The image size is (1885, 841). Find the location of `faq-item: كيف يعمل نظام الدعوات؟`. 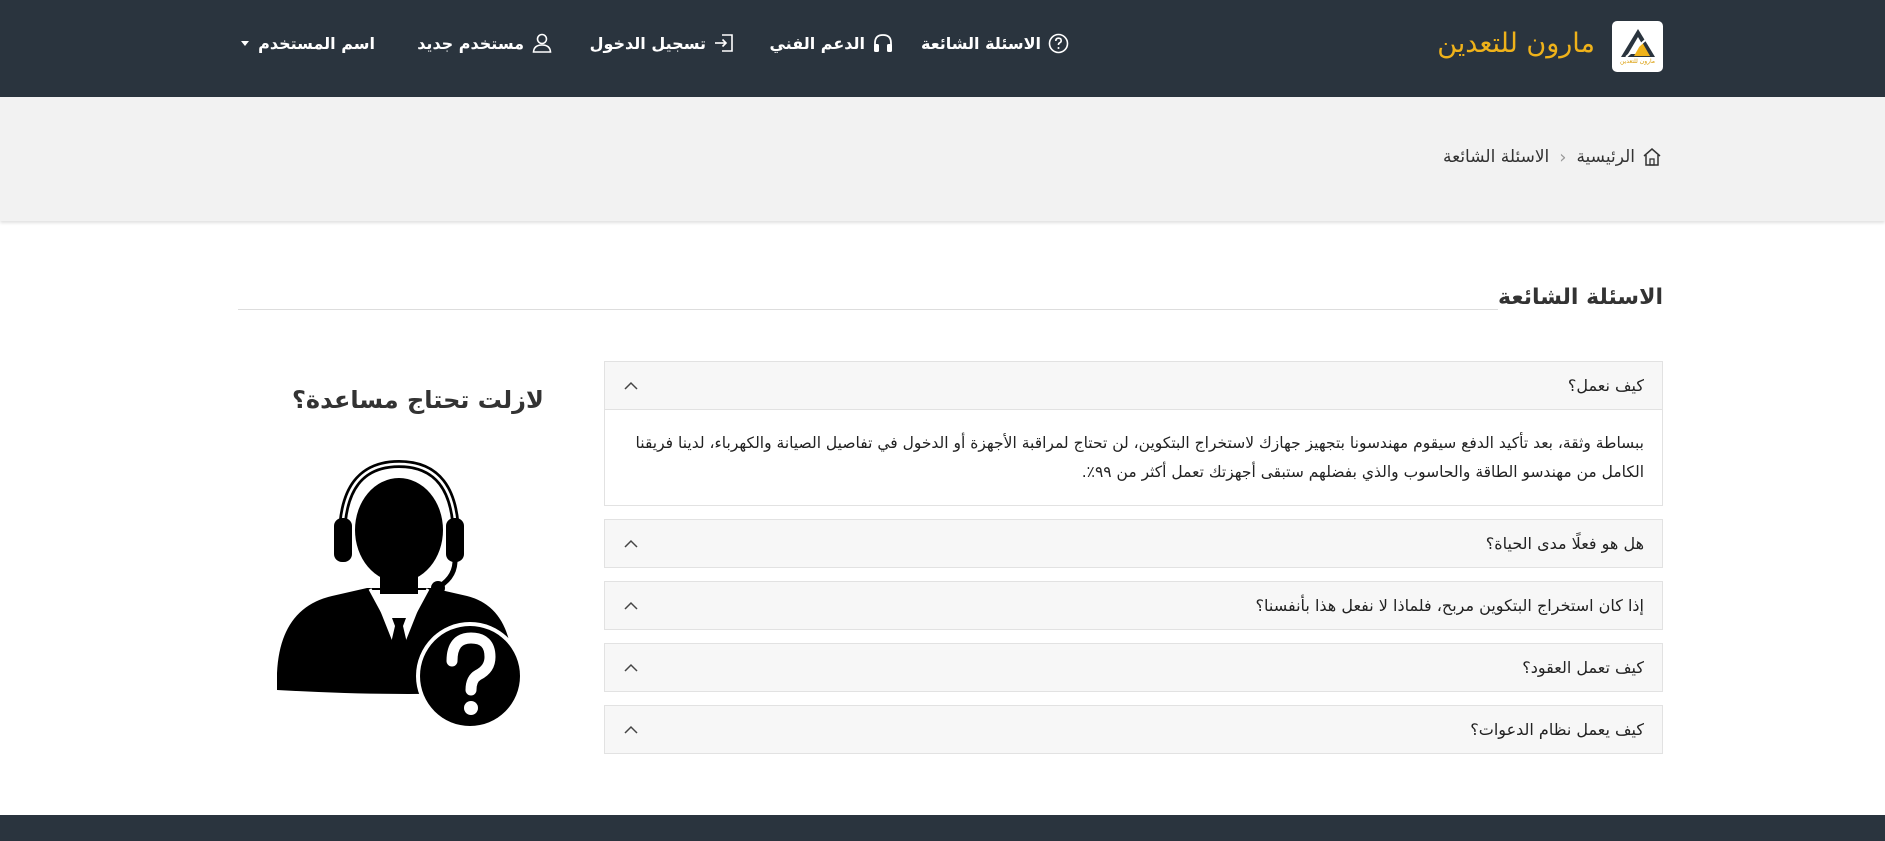

faq-item: كيف يعمل نظام الدعوات؟ is located at coordinates (1133, 729).